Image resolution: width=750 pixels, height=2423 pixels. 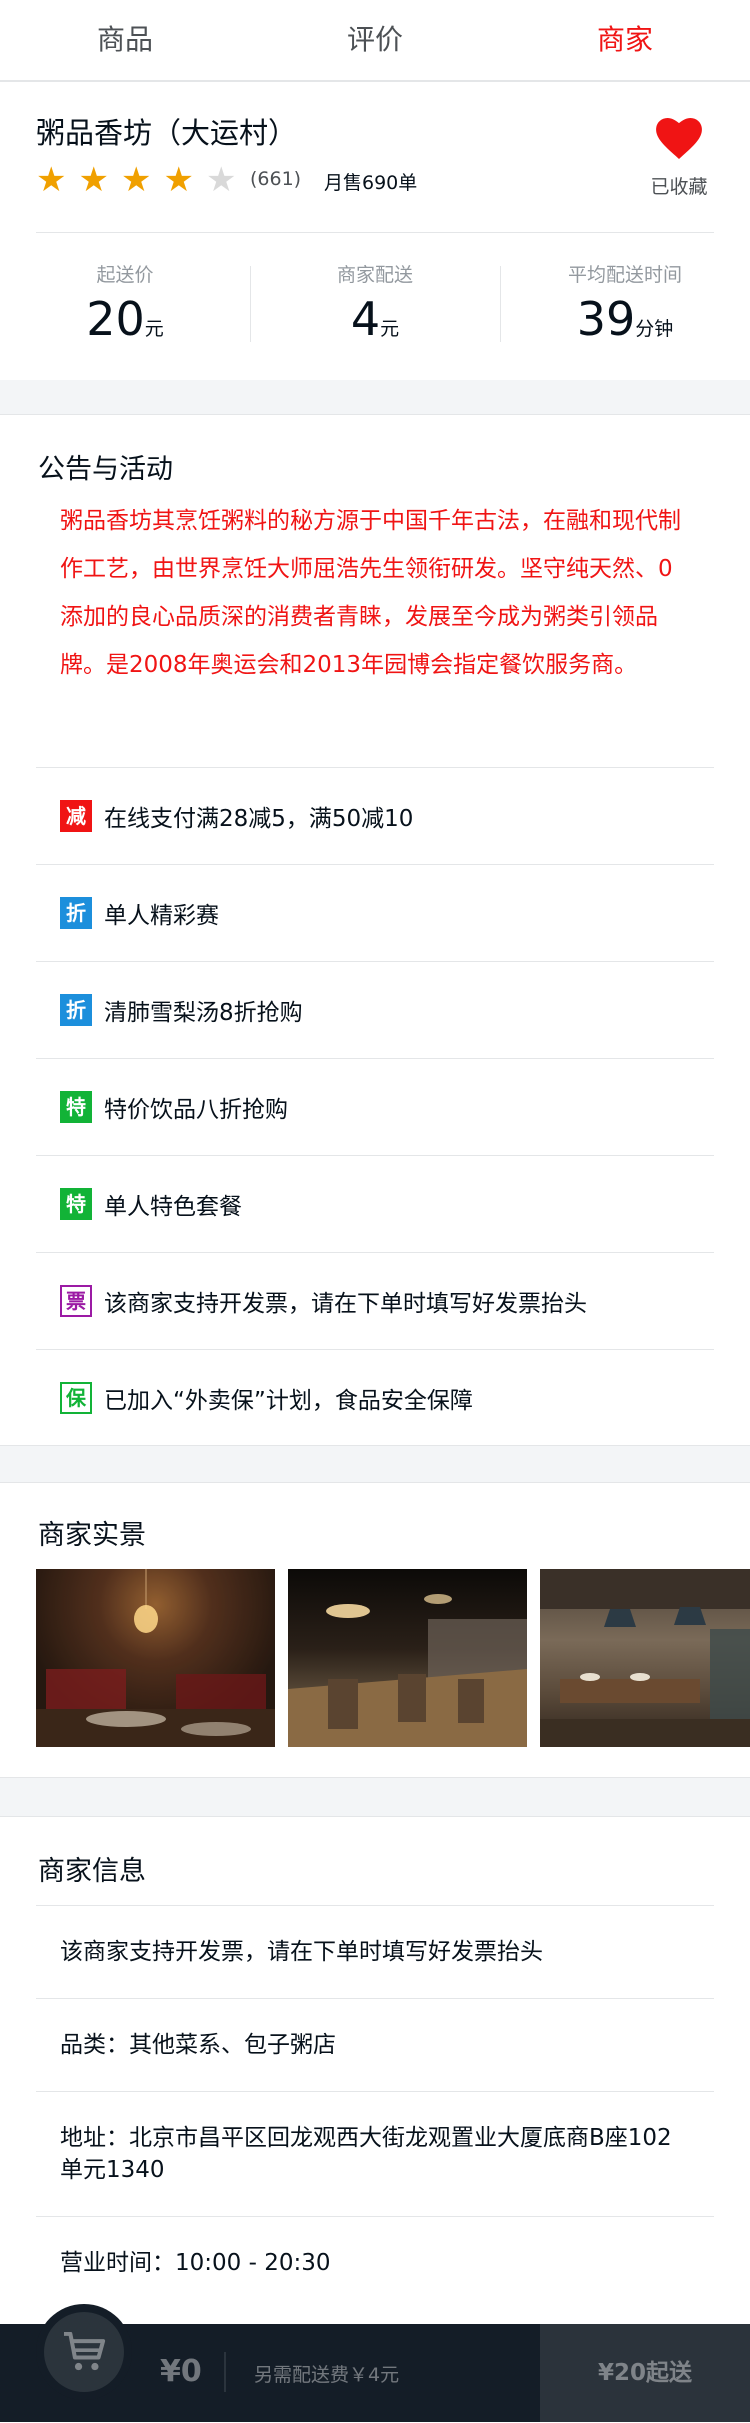 I want to click on seller-photos-section: 商家实景, so click(x=375, y=1630).